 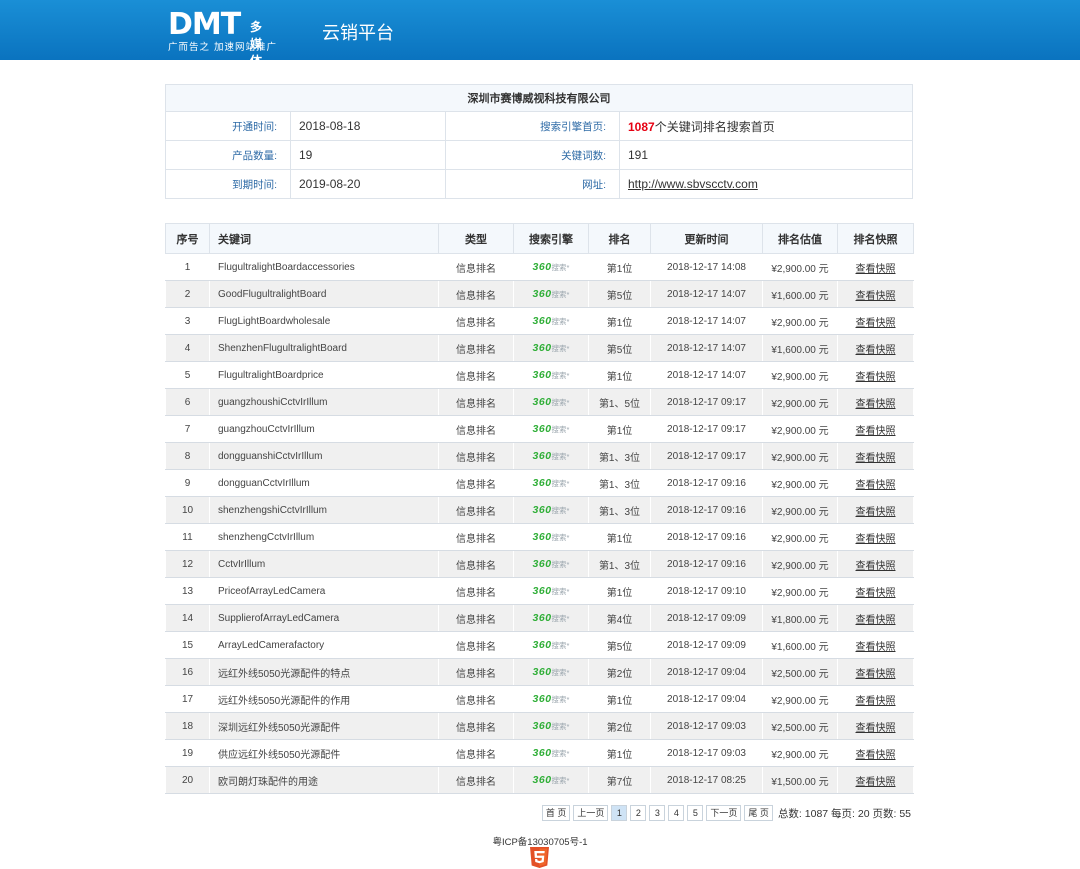 What do you see at coordinates (619, 813) in the screenshot?
I see `pager-page-1: 1` at bounding box center [619, 813].